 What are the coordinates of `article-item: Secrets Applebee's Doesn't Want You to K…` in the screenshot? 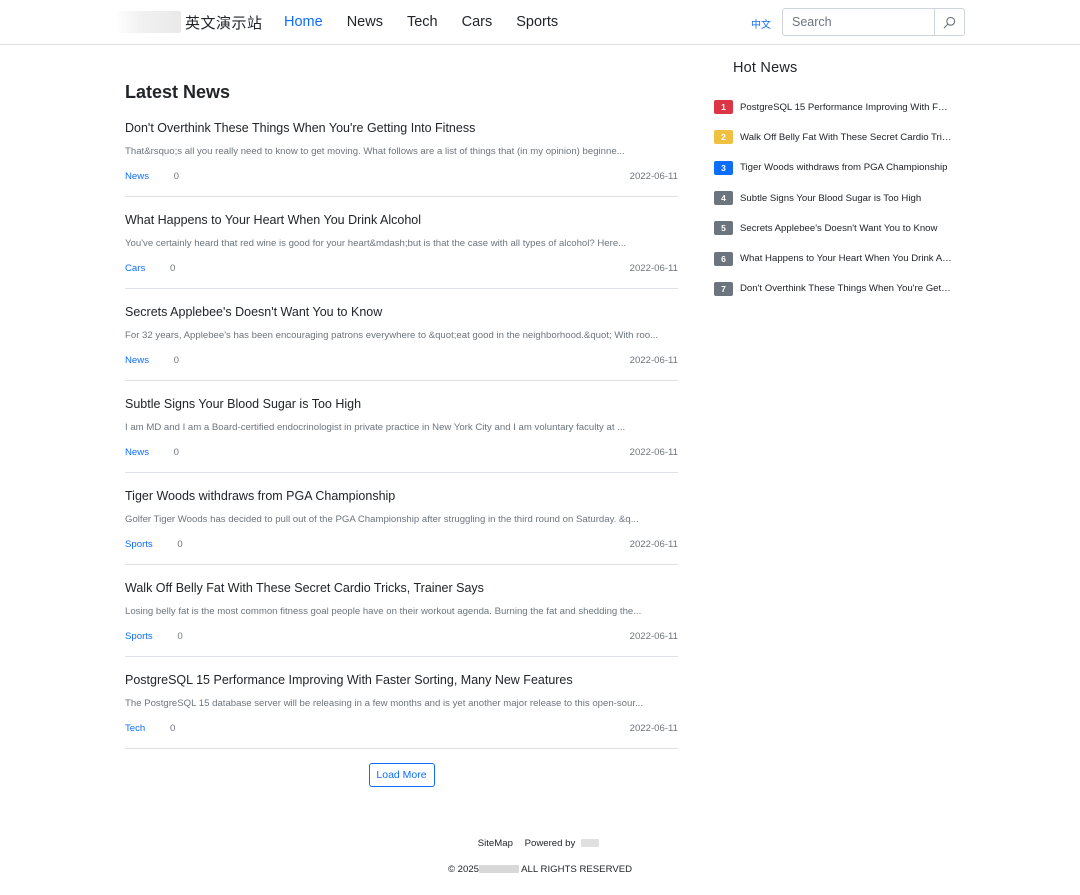 It's located at (401, 342).